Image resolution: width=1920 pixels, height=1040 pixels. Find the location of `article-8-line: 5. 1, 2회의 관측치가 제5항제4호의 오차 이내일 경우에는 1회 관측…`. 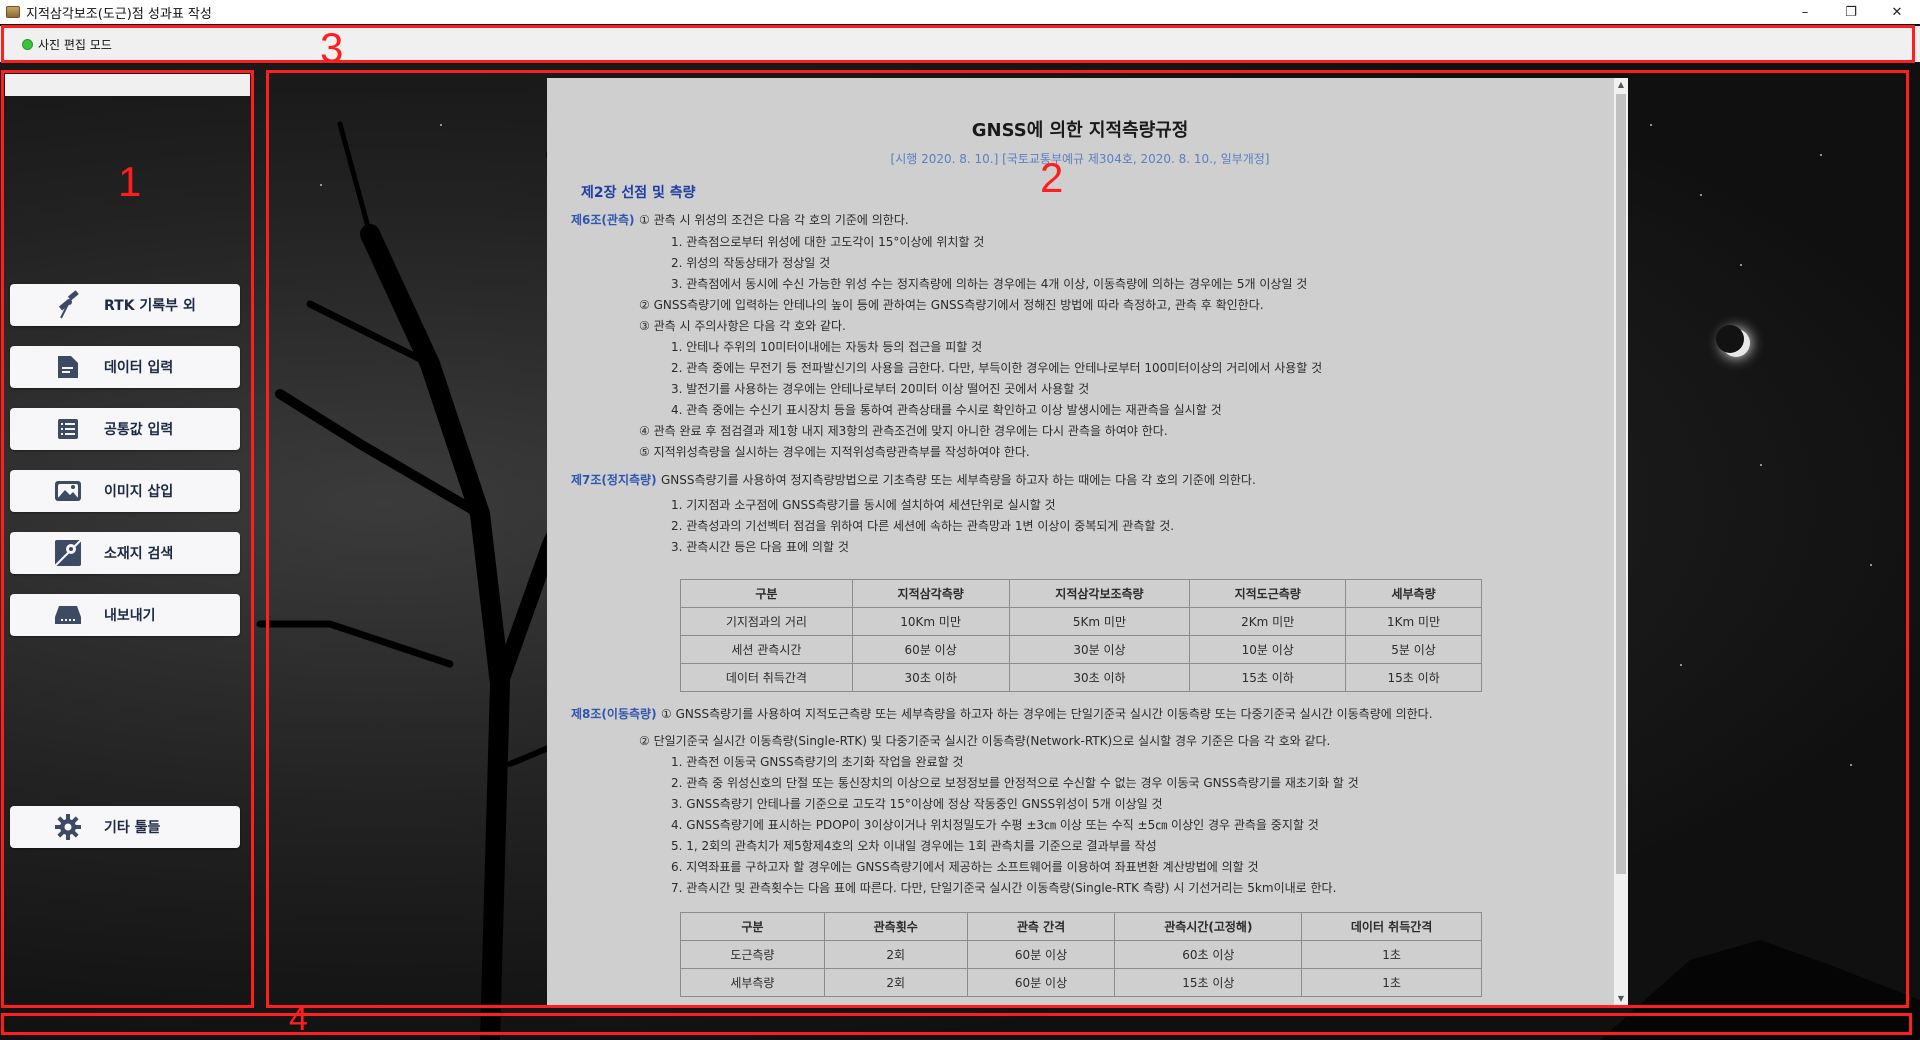

article-8-line: 5. 1, 2회의 관측치가 제5항제4호의 오차 이내일 경우에는 1회 관측… is located at coordinates (914, 846).